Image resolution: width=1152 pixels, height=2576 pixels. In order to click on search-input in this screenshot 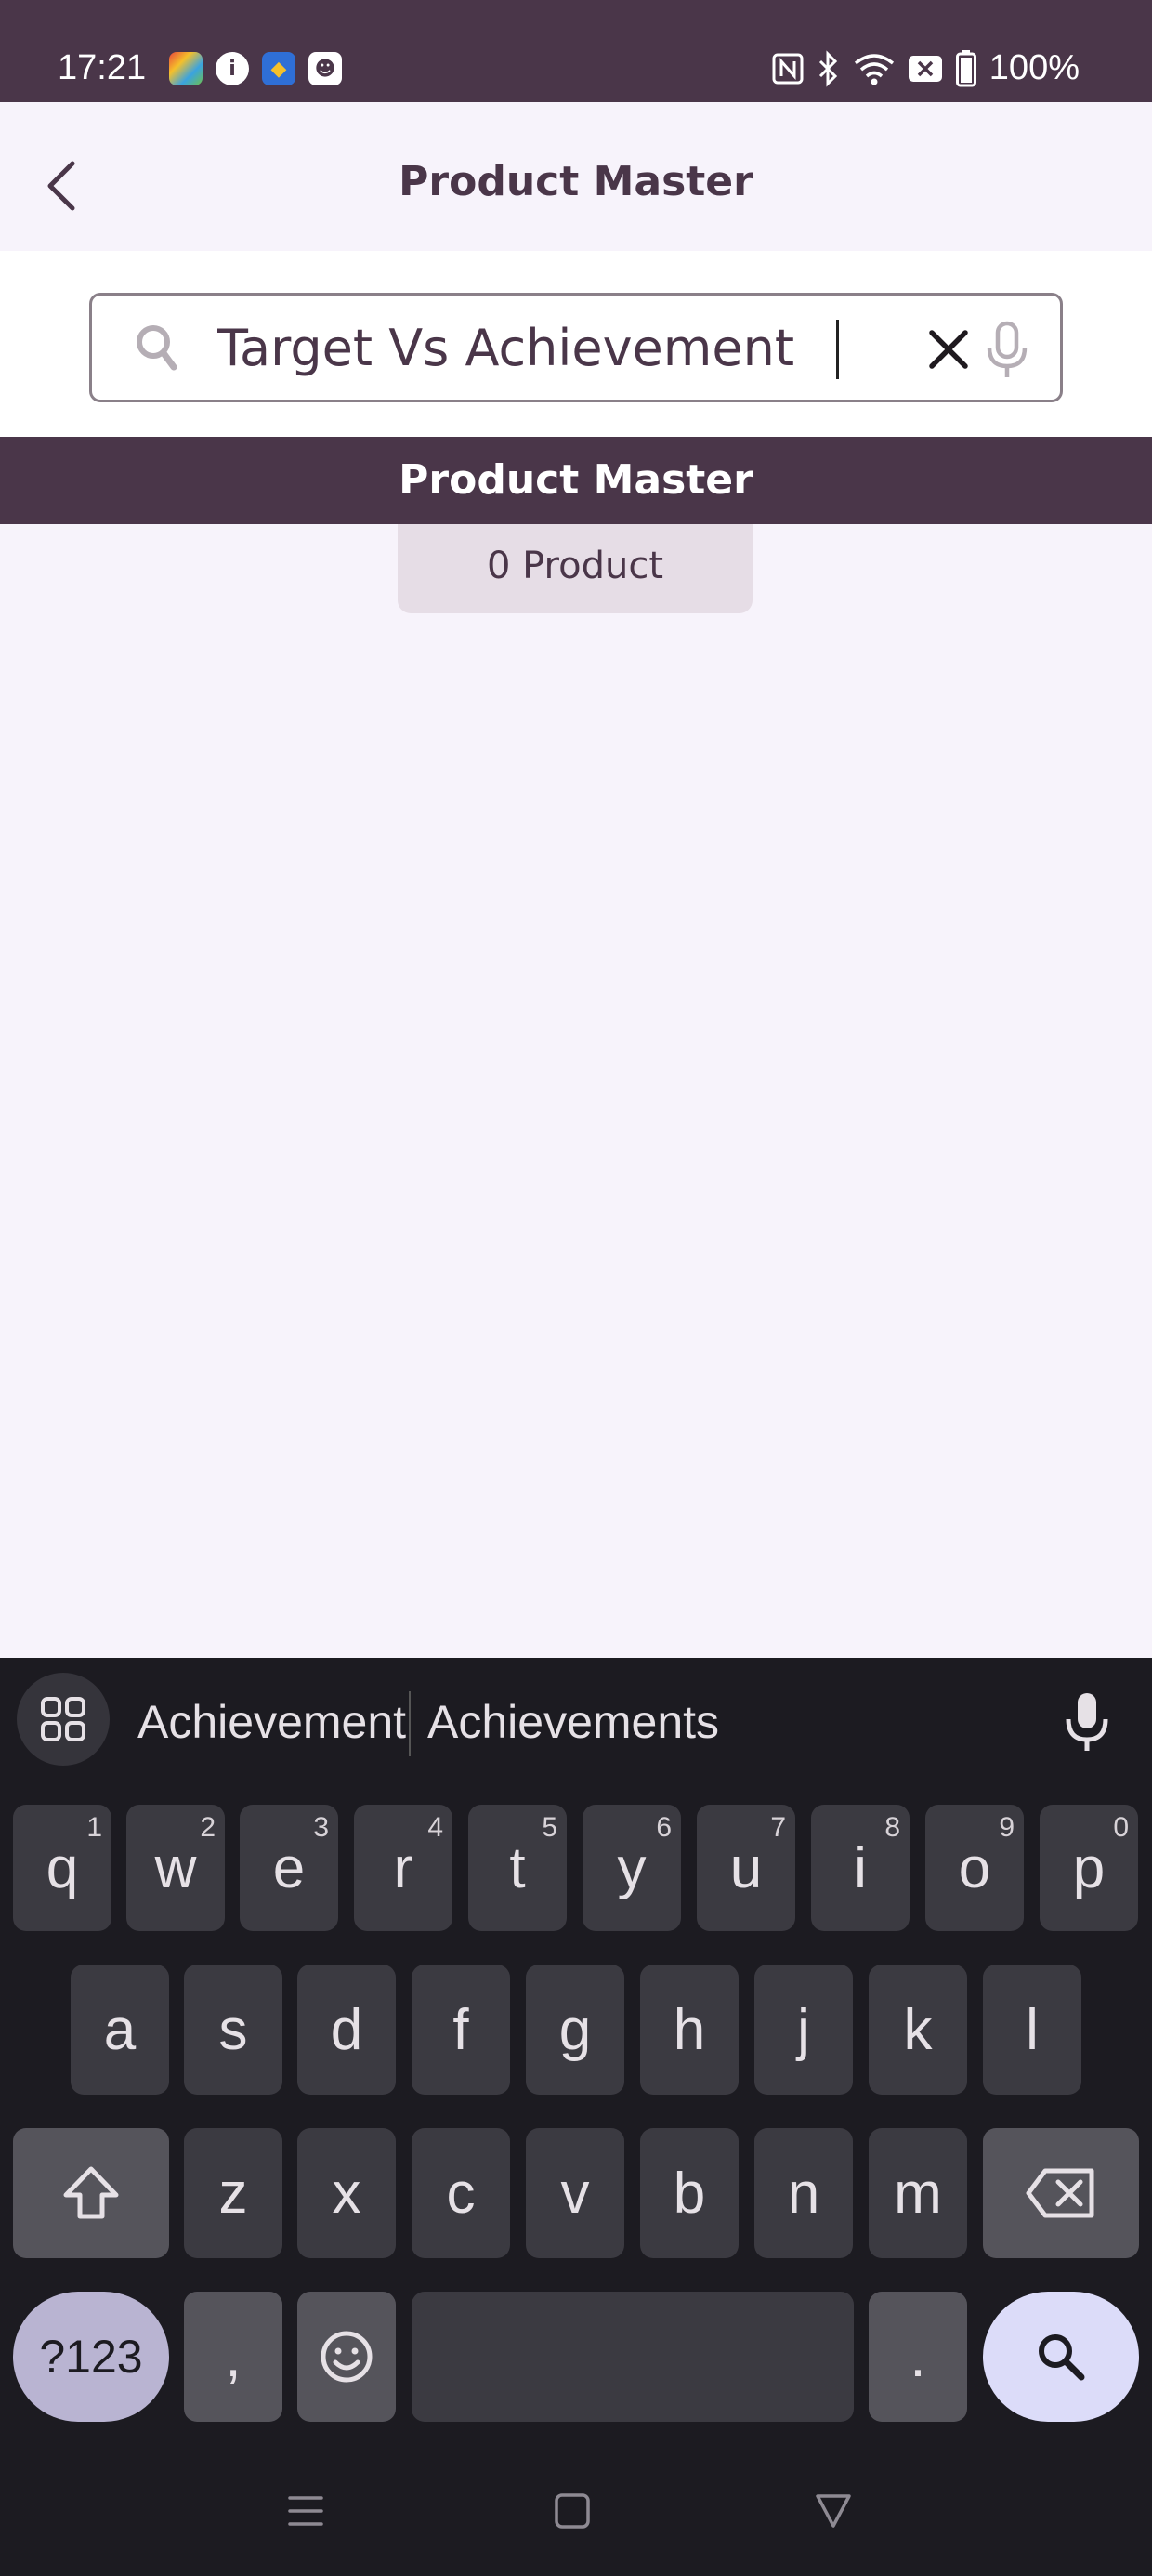, I will do `click(565, 347)`.